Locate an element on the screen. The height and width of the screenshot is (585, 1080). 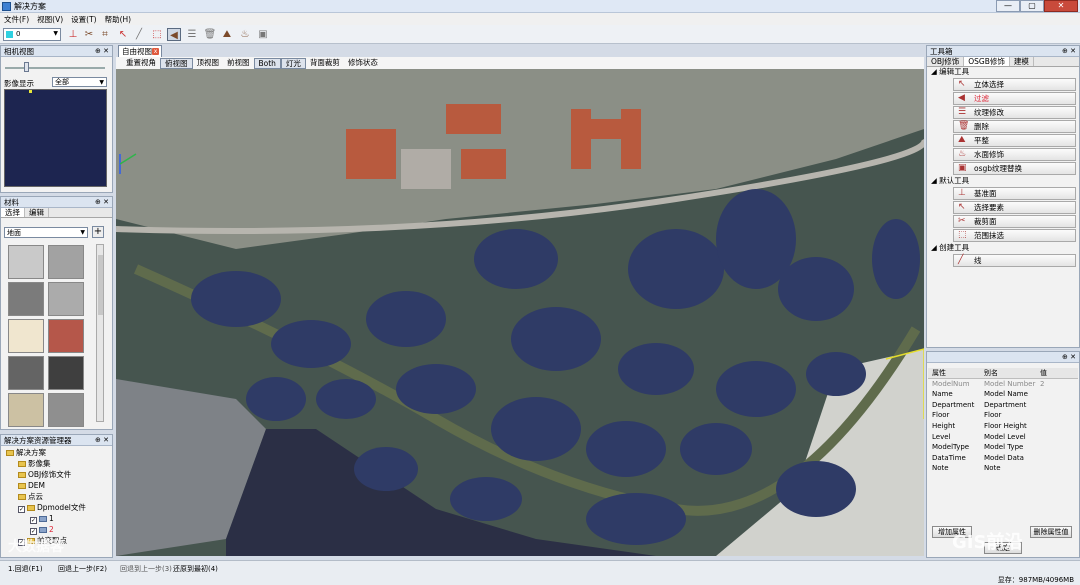
close-icon: x is located at coordinates (155, 51).